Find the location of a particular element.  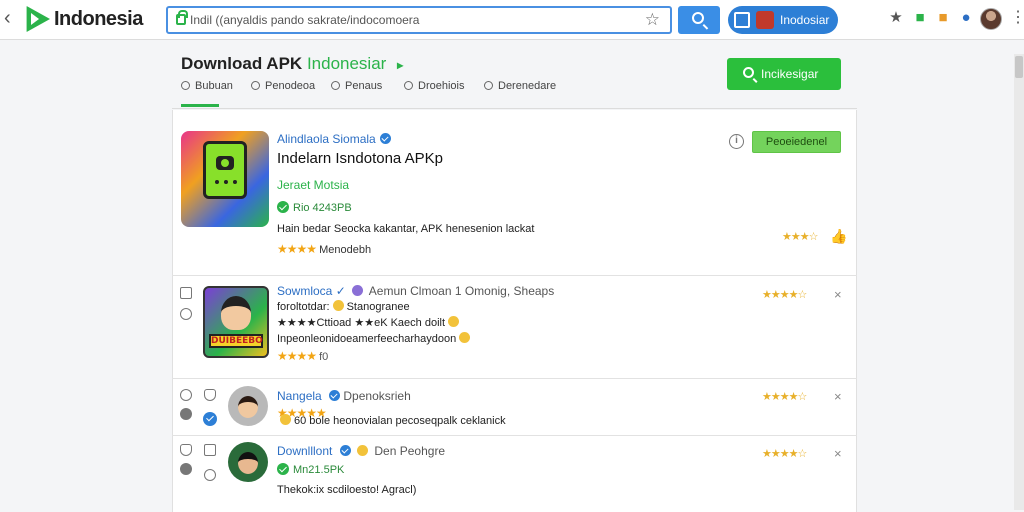

account-pill-button: Inodosiar is located at coordinates (783, 20).